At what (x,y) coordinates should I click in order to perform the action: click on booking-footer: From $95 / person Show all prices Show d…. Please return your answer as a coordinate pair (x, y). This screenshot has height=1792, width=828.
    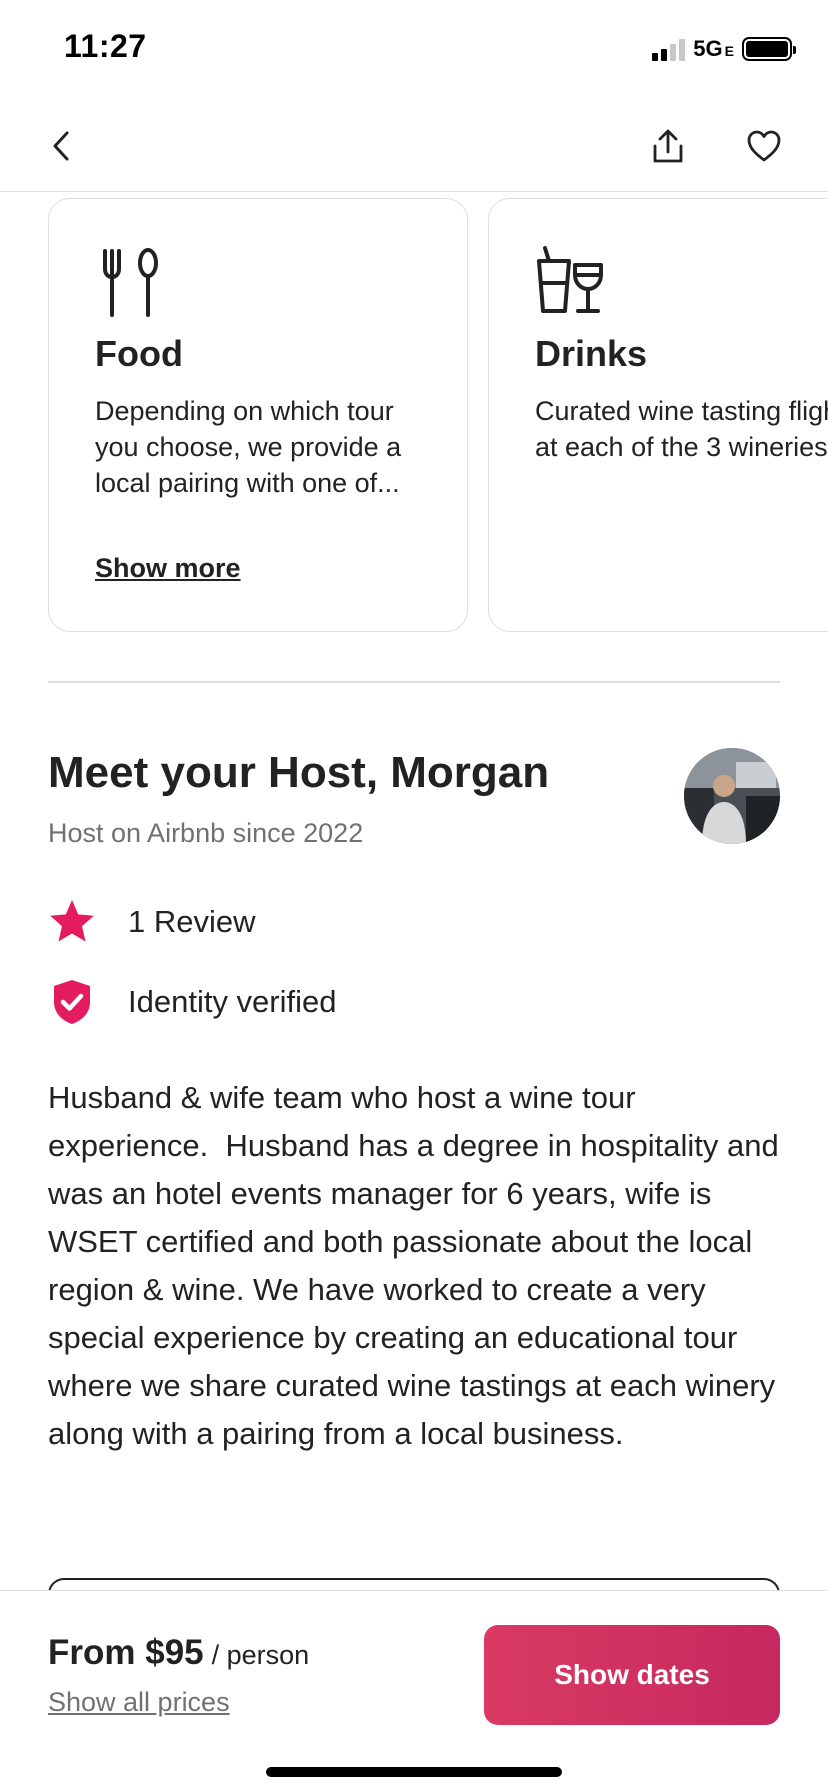
    Looking at the image, I should click on (414, 1691).